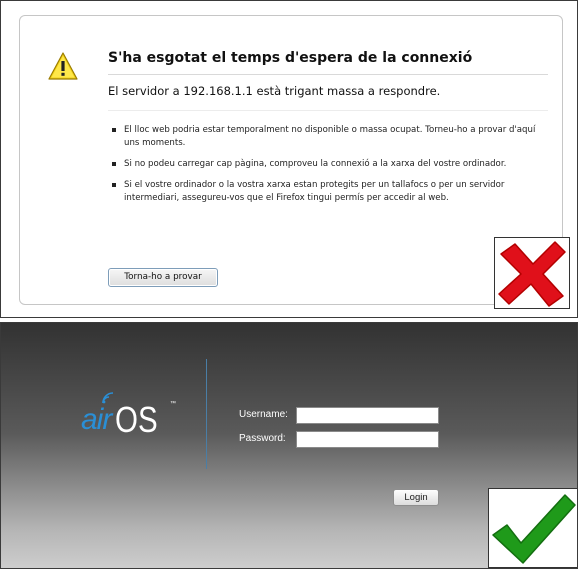 Image resolution: width=580 pixels, height=569 pixels. What do you see at coordinates (263, 414) in the screenshot?
I see `username-label: Username:` at bounding box center [263, 414].